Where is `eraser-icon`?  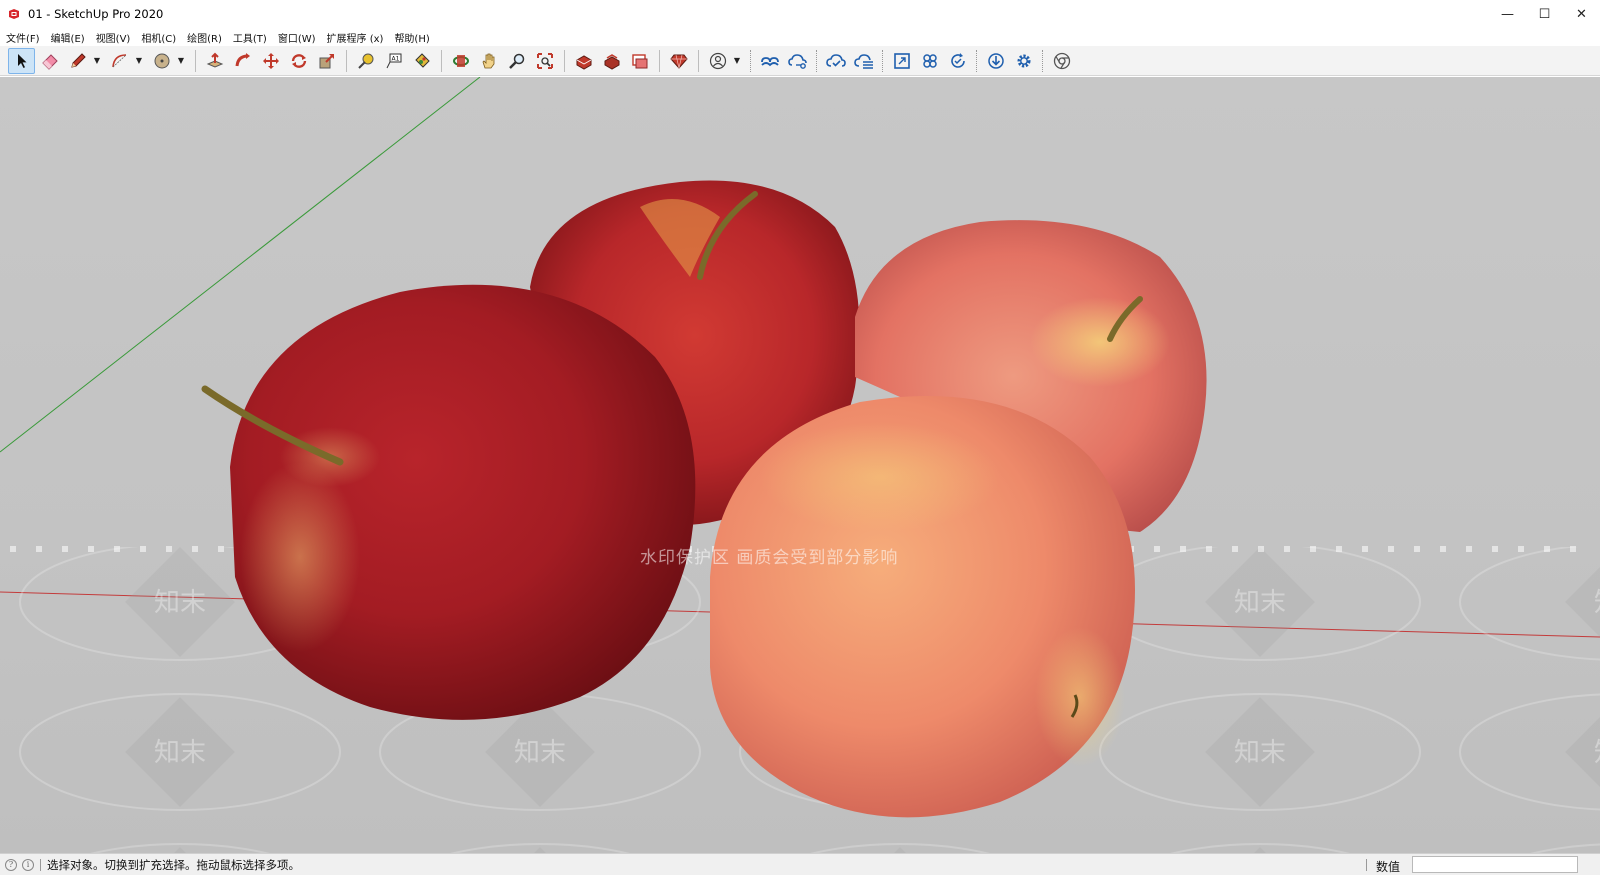
eraser-icon is located at coordinates (49, 61).